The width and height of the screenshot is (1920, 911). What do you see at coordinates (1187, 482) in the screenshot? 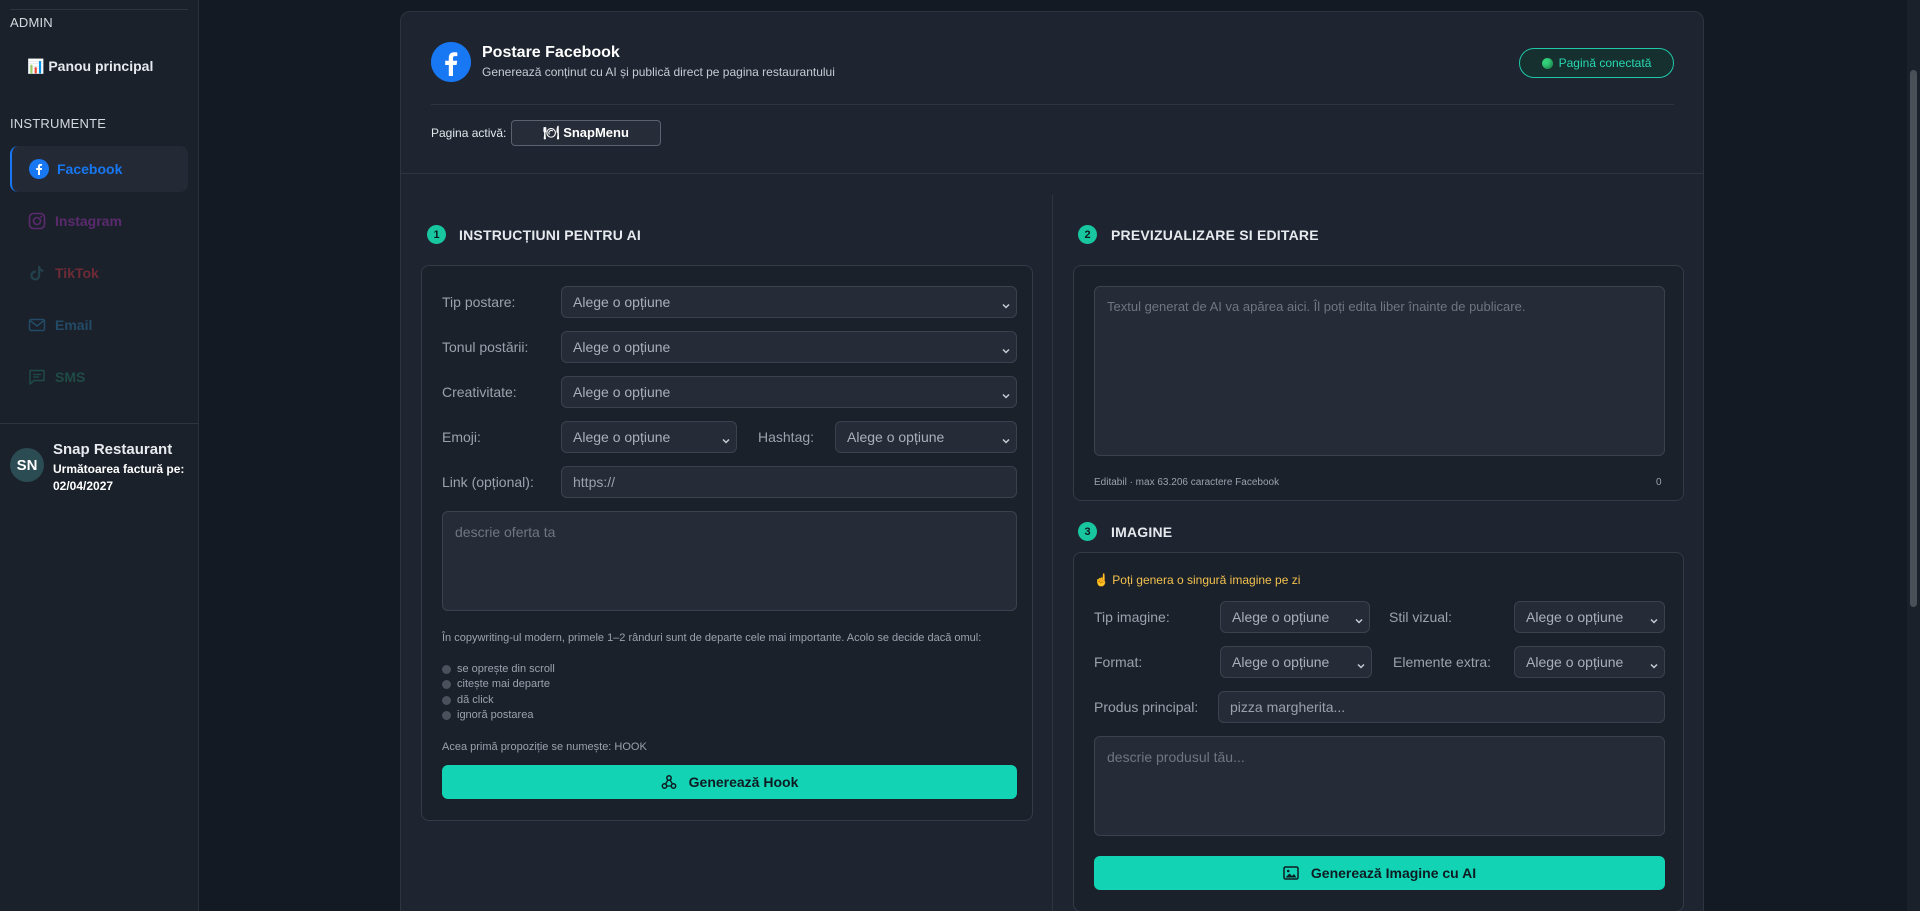
I see `character-limit-note: Editabil · max 63.206 caractere Facebook` at bounding box center [1187, 482].